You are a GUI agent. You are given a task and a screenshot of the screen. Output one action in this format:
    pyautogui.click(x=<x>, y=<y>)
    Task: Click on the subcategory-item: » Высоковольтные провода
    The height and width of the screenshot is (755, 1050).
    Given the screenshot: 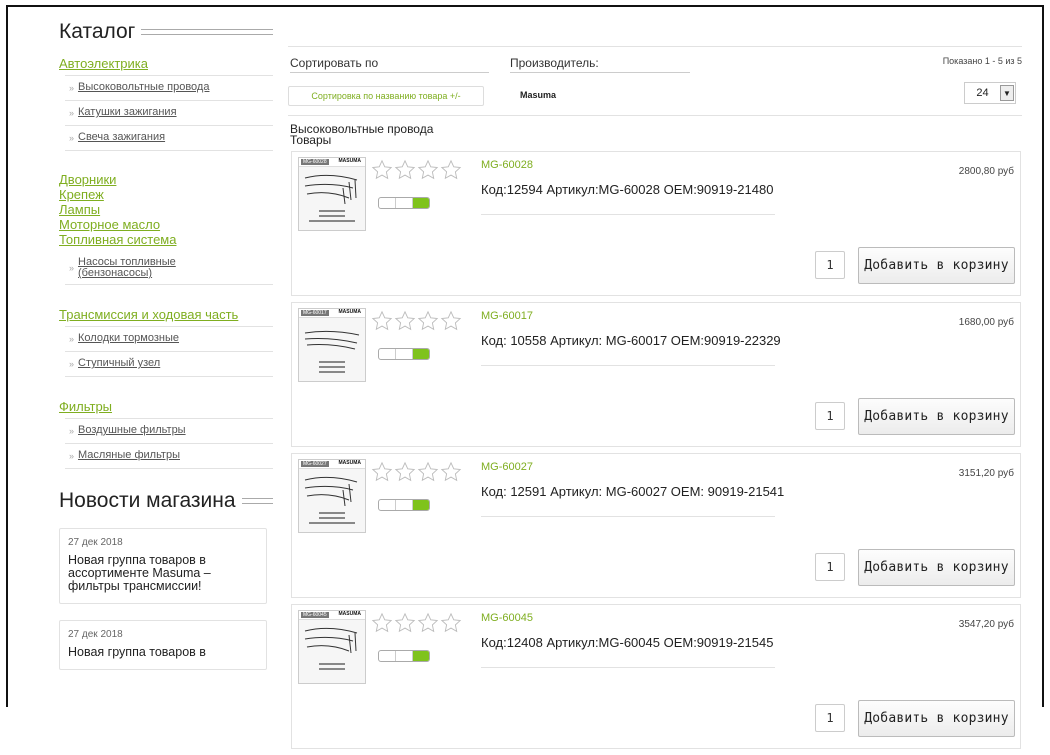 What is the action you would take?
    pyautogui.click(x=169, y=88)
    